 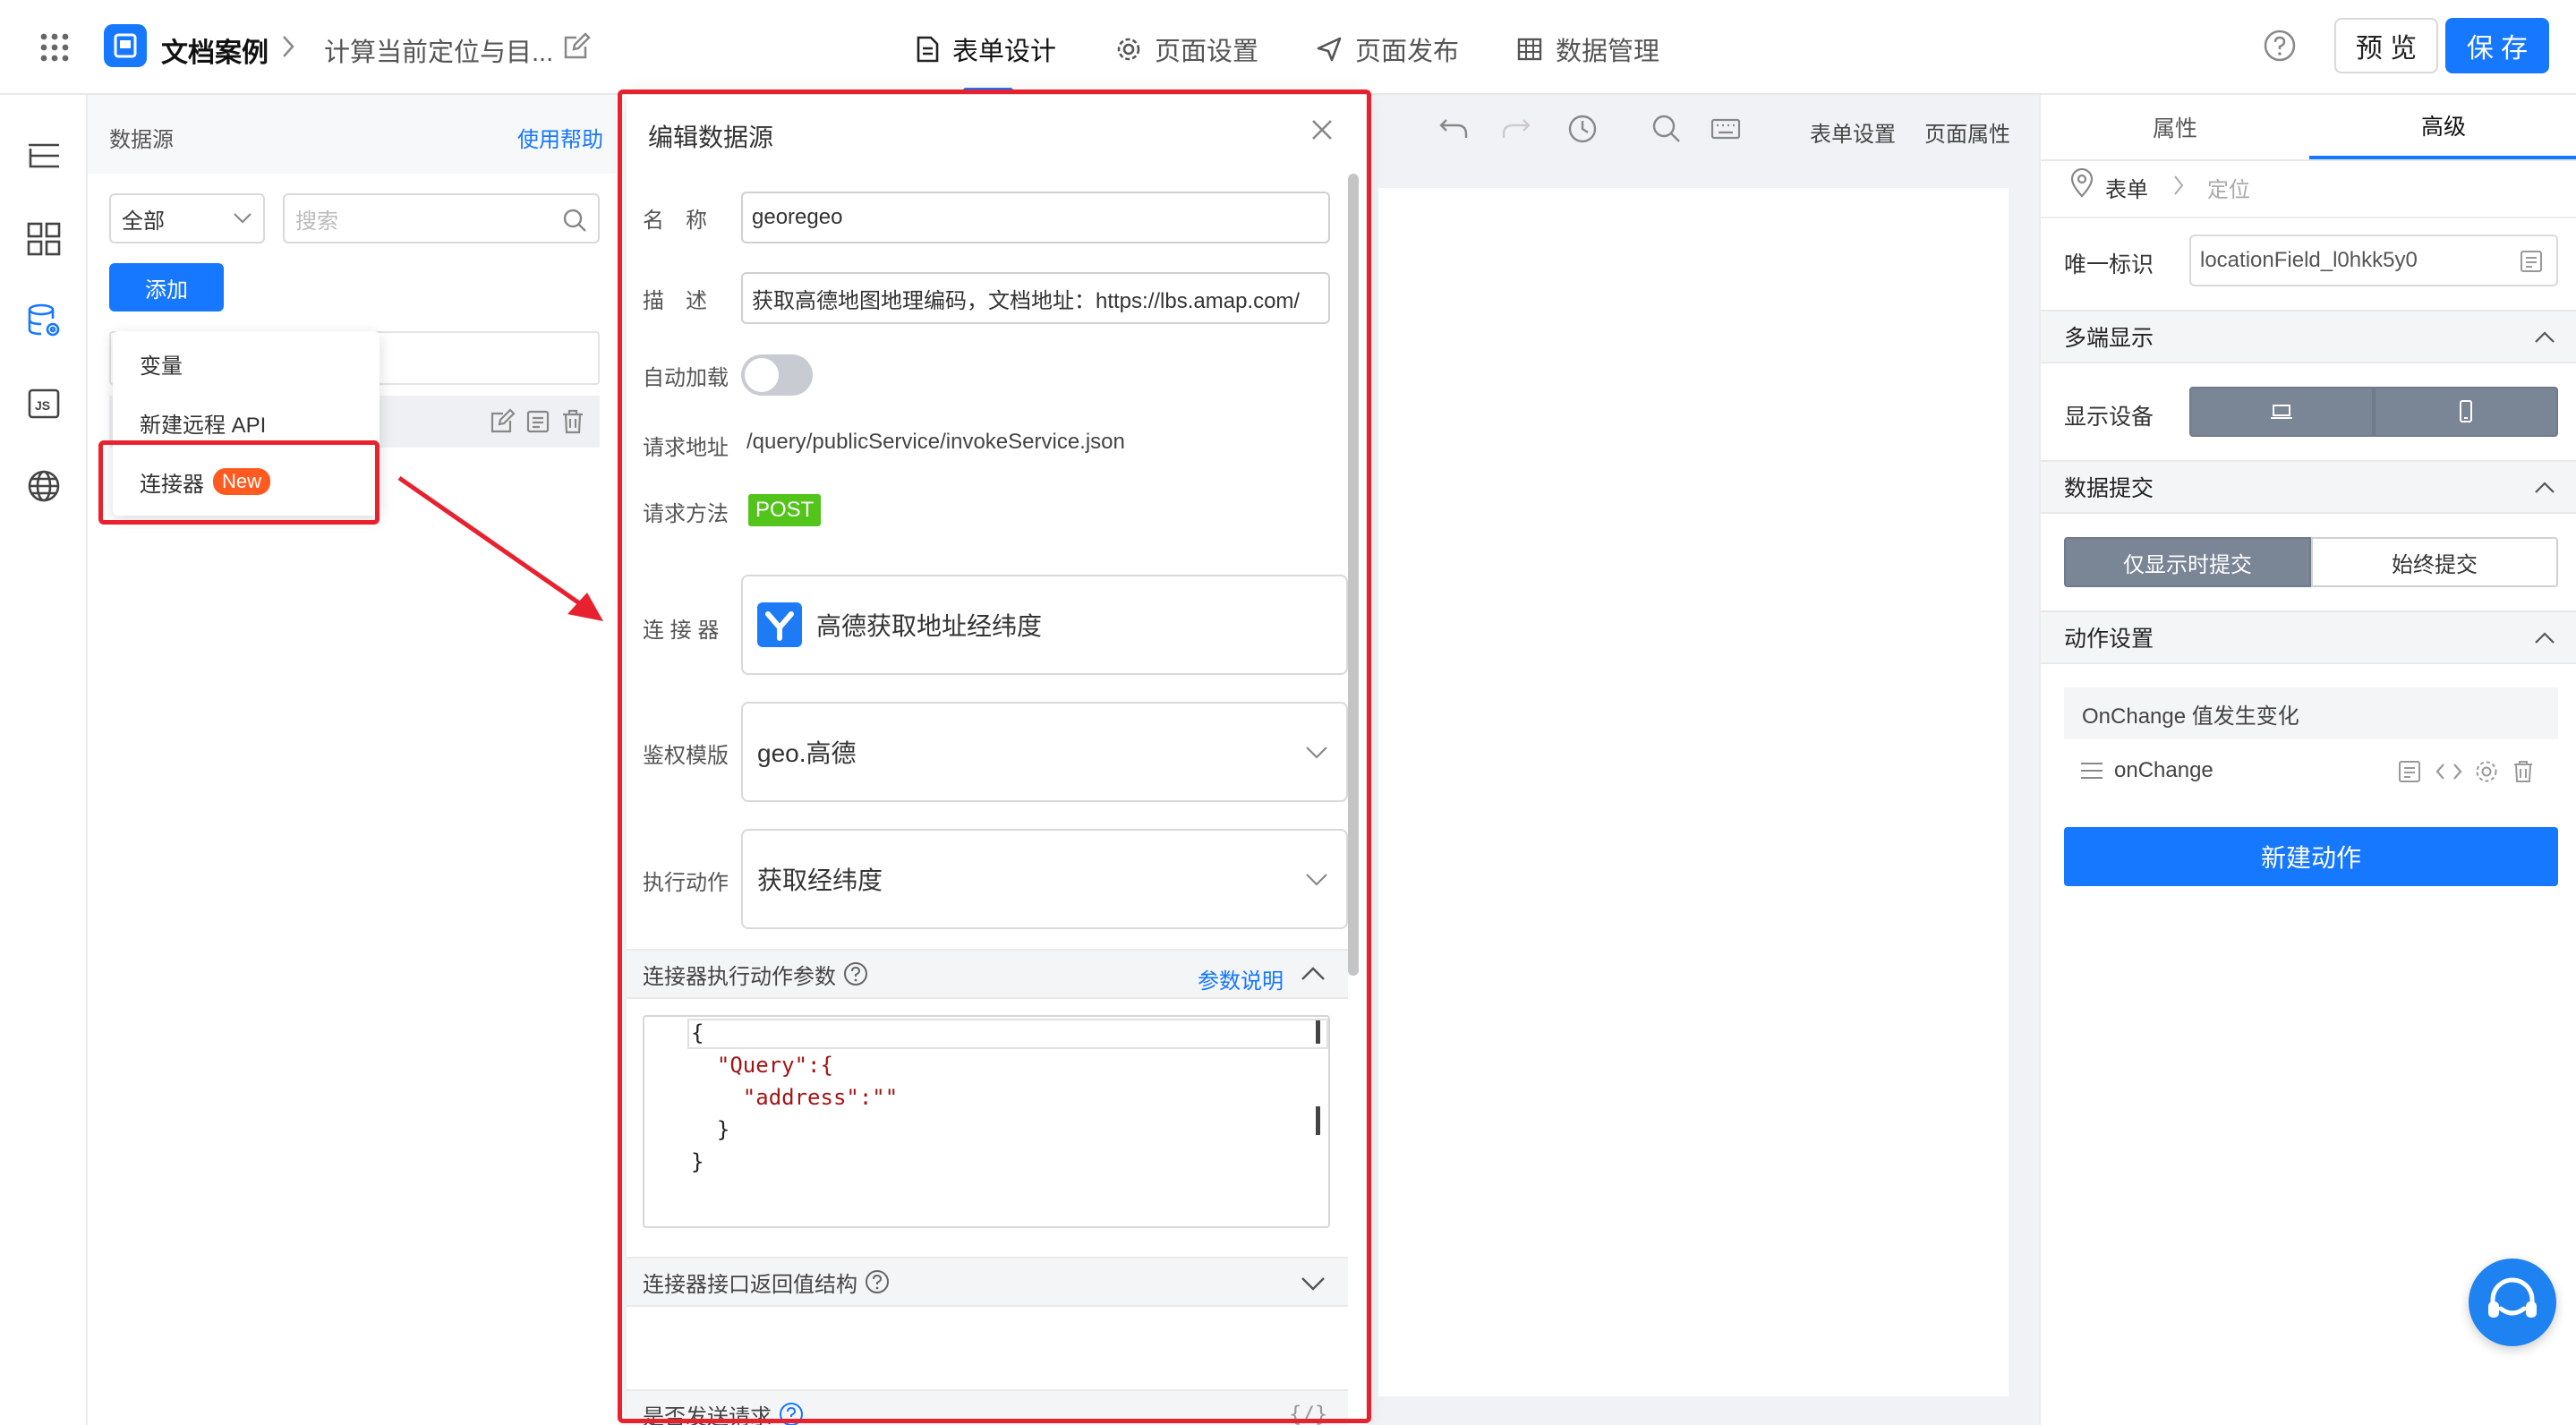 I want to click on code-icon, so click(x=2449, y=771).